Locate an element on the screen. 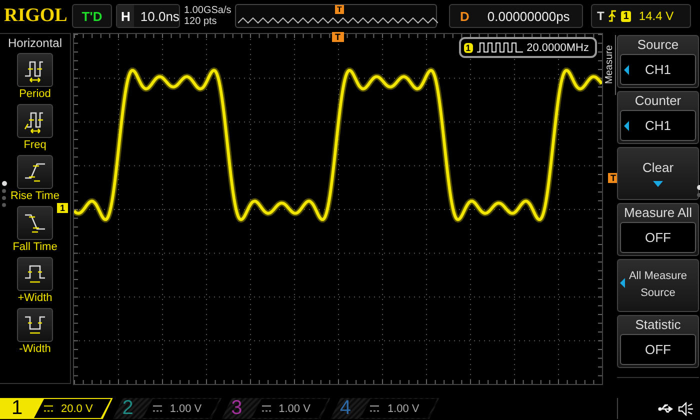 The height and width of the screenshot is (420, 700). memory-depth: 120 pts is located at coordinates (201, 21).